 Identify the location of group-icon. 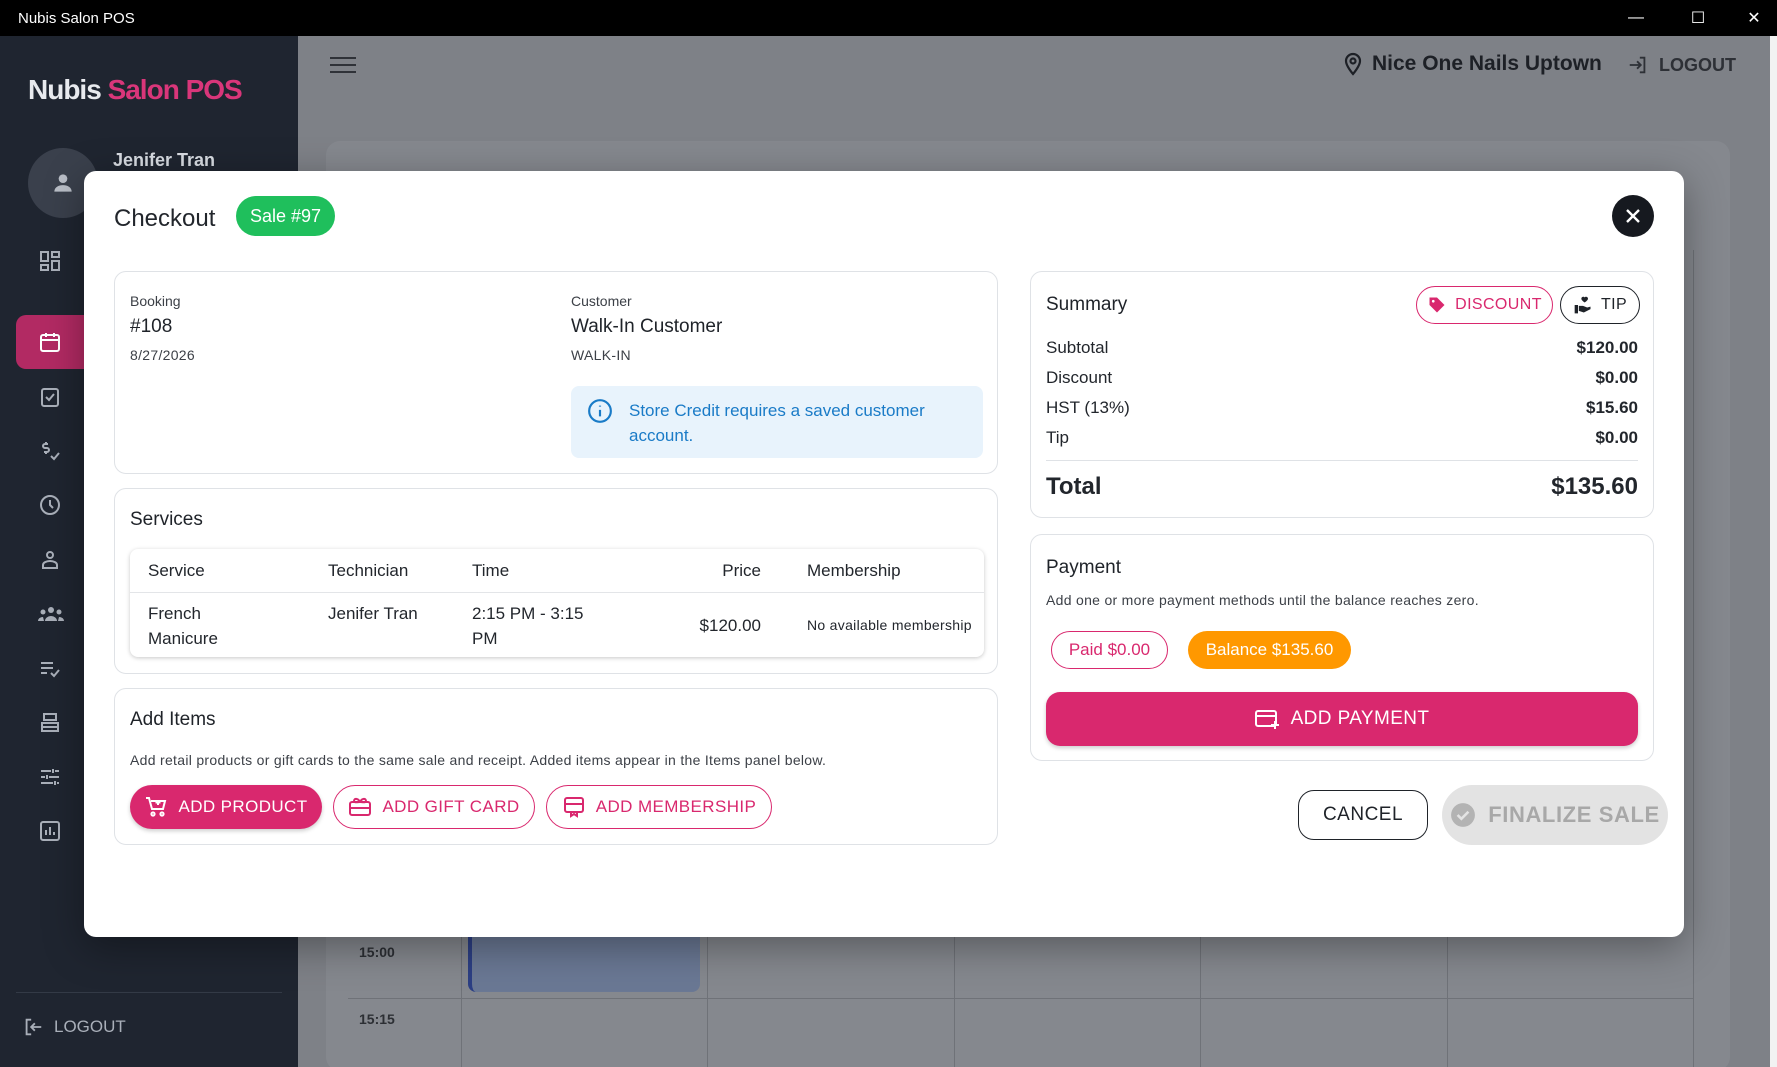
(51, 614).